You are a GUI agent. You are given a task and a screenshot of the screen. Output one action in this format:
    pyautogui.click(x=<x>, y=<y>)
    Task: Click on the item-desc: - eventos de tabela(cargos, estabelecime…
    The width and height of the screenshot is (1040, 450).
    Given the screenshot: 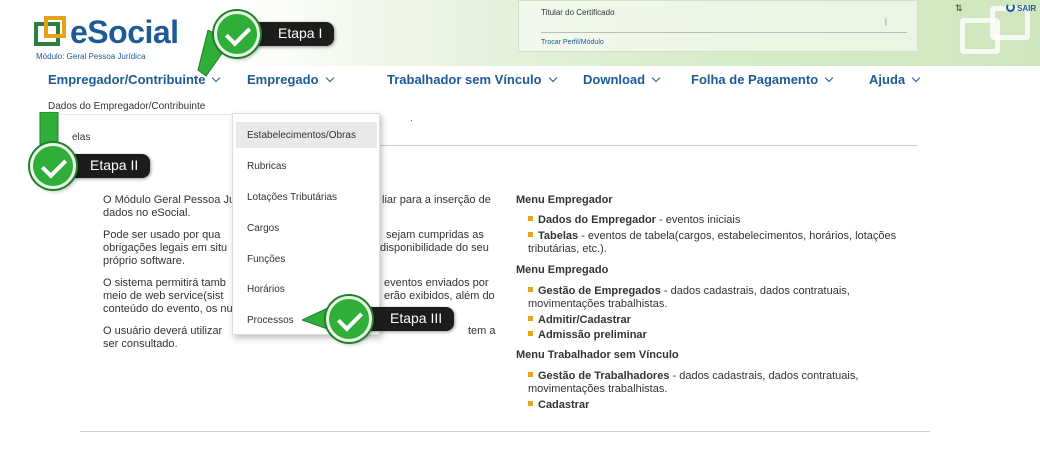 What is the action you would take?
    pyautogui.click(x=712, y=242)
    